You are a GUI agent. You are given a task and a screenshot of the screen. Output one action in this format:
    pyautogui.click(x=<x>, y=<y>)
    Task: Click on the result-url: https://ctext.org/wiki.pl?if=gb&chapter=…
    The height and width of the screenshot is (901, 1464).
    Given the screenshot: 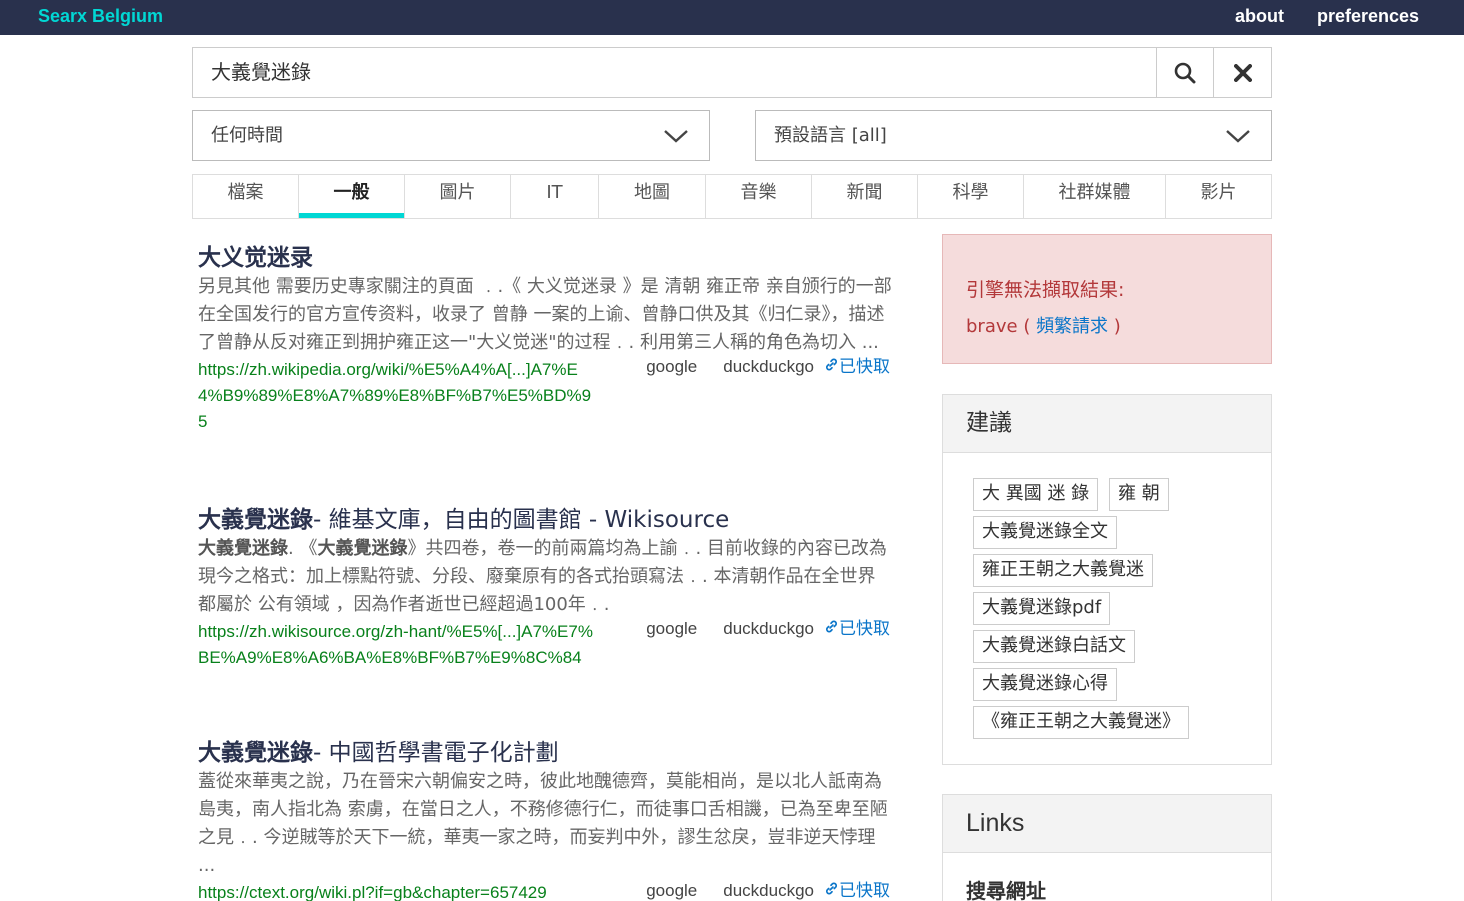 What is the action you would take?
    pyautogui.click(x=408, y=890)
    